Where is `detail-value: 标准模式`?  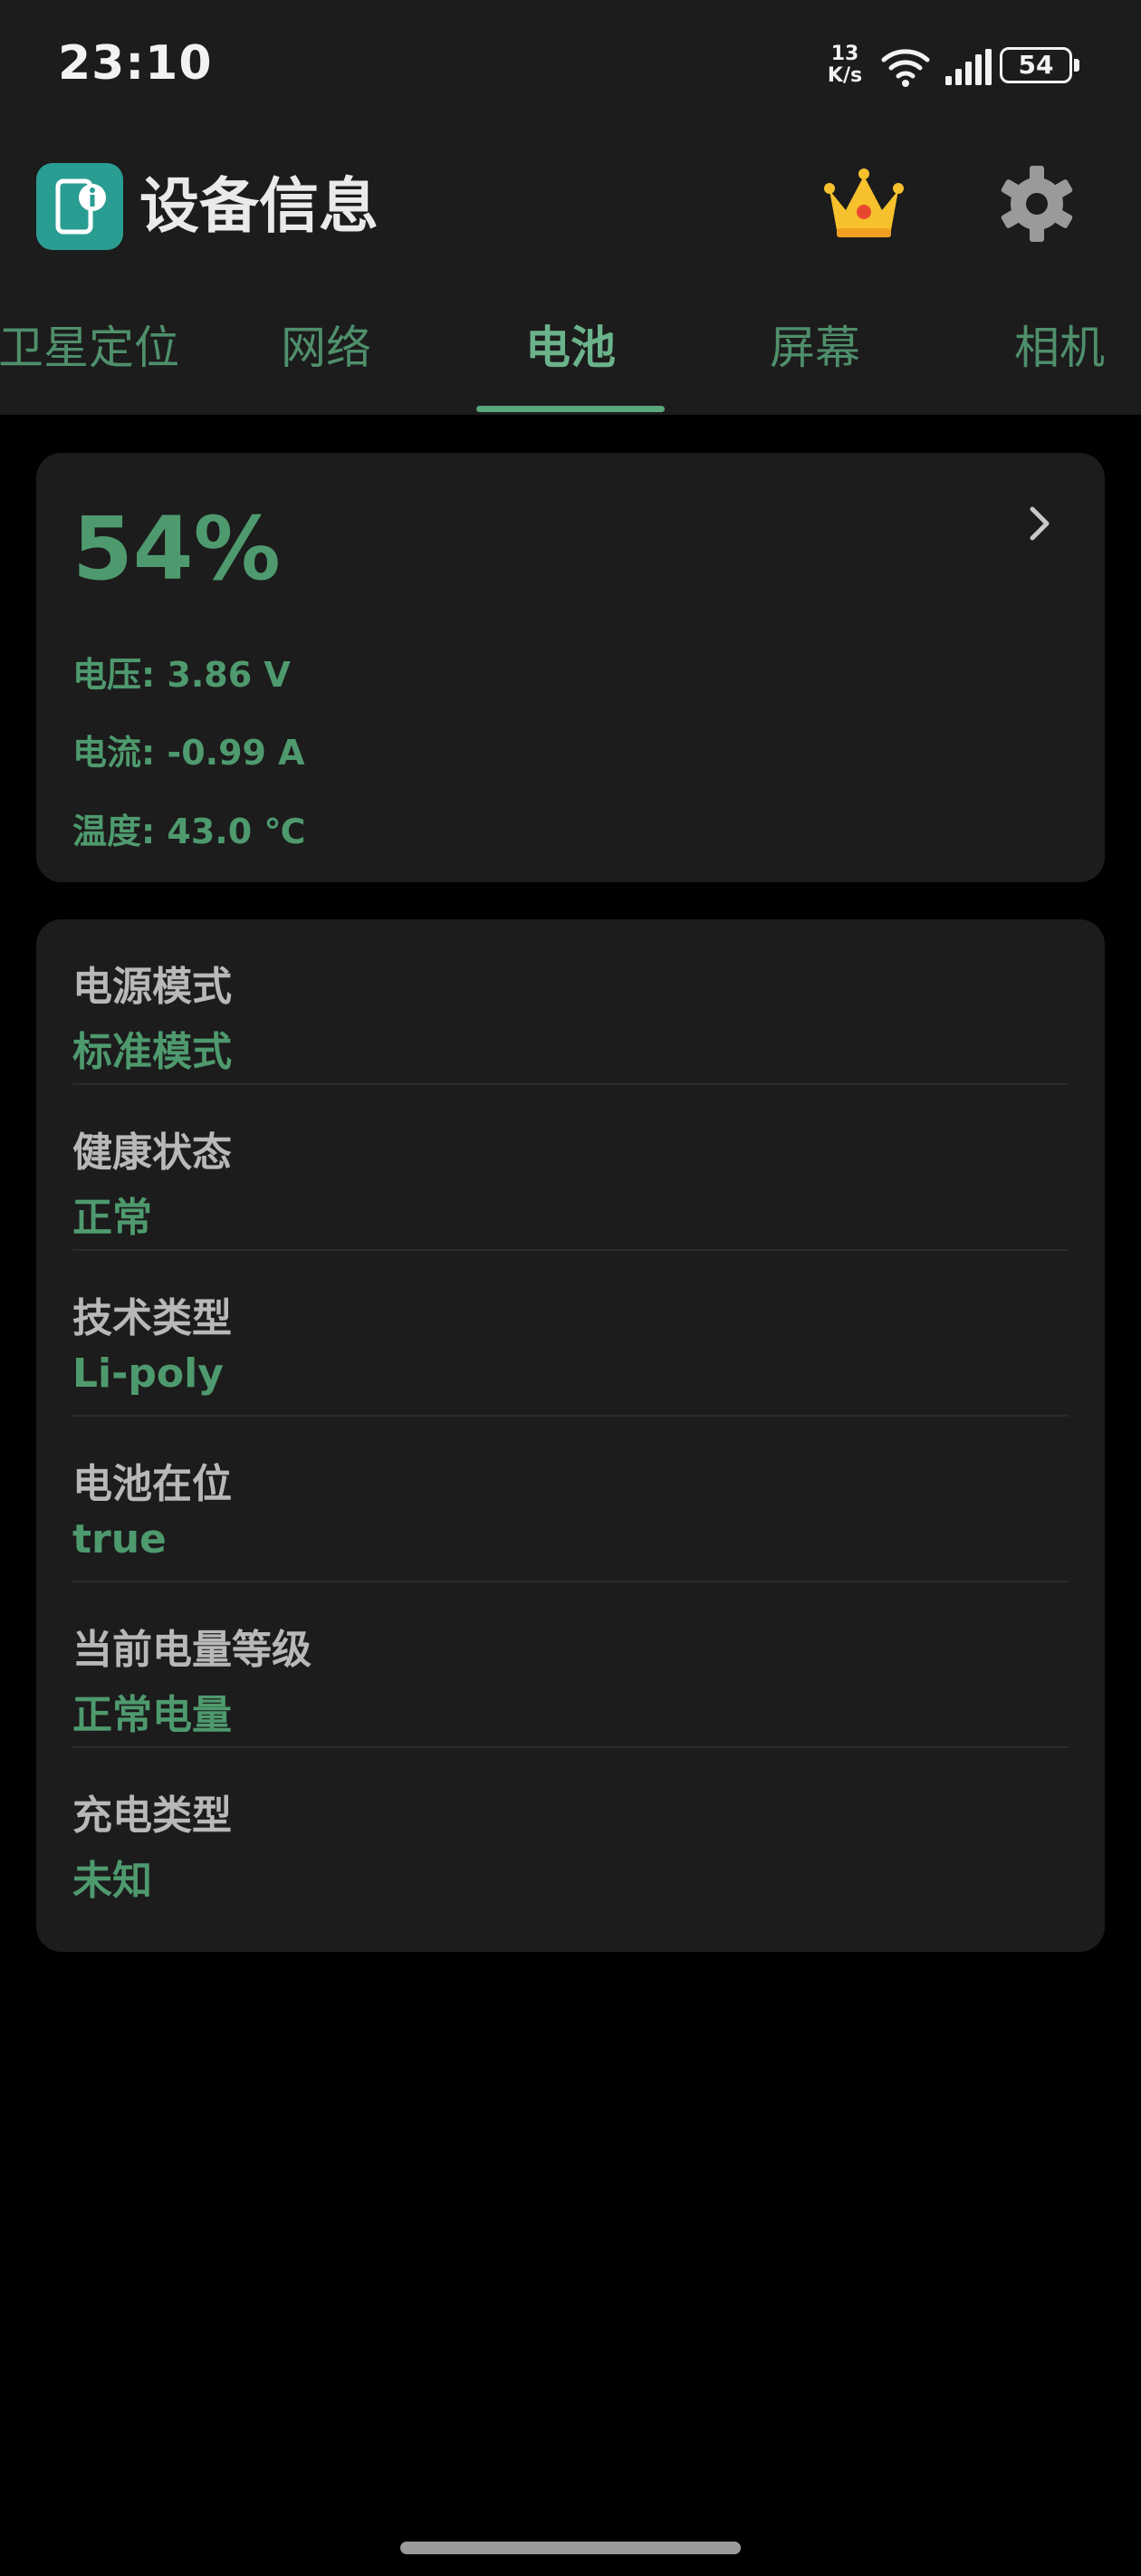
detail-value: 标准模式 is located at coordinates (152, 1052).